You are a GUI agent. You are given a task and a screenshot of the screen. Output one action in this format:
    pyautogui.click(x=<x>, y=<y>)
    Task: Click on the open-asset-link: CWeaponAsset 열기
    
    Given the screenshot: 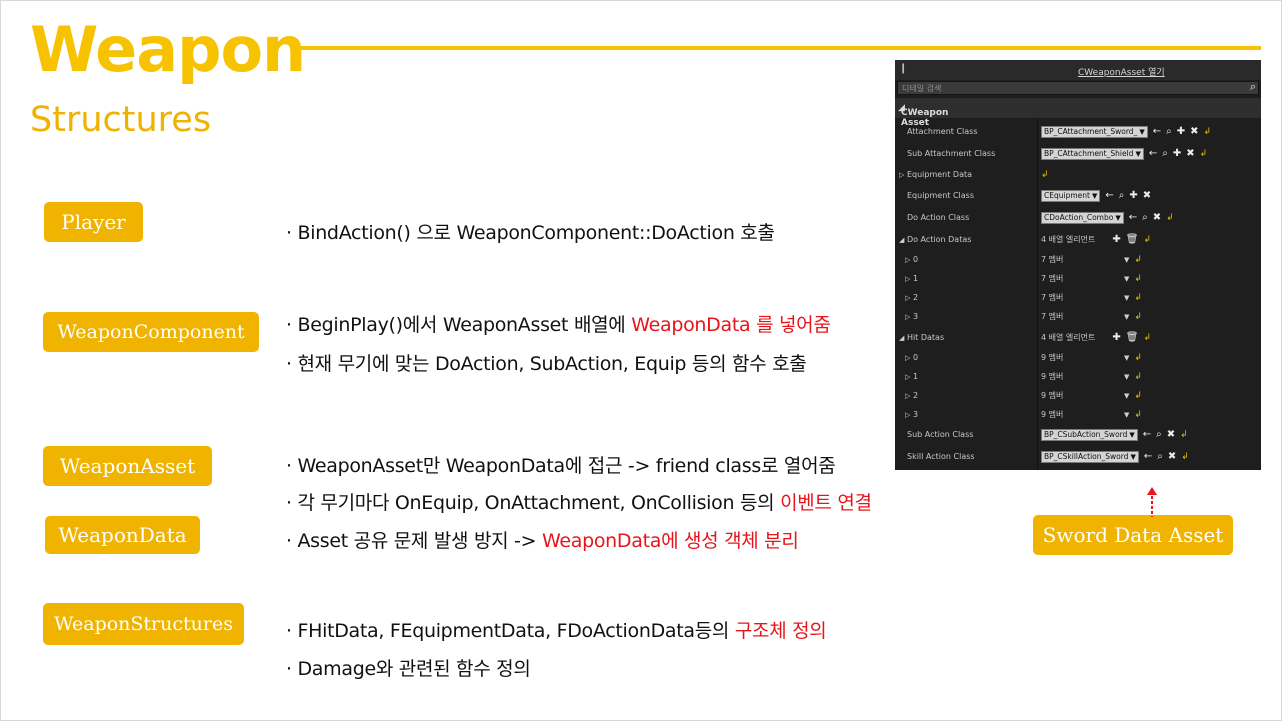 What is the action you would take?
    pyautogui.click(x=1121, y=71)
    